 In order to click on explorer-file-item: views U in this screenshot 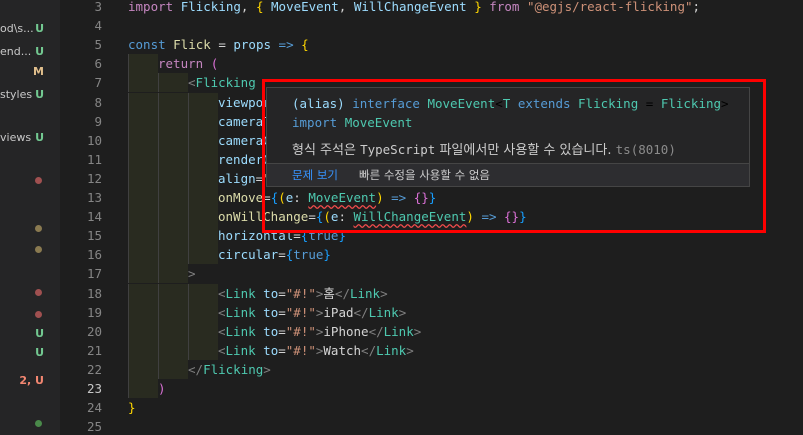, I will do `click(30, 137)`.